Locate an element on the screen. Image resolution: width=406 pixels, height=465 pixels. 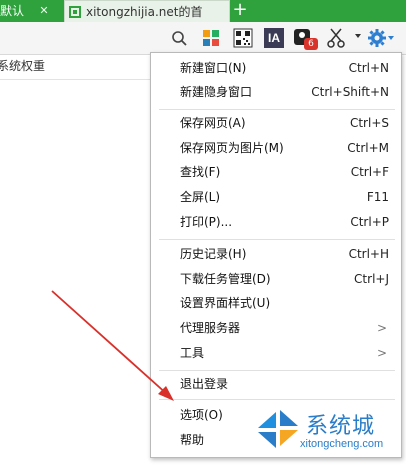
watermark-logo: 系统城 xitongcheng.com is located at coordinates (328, 432).